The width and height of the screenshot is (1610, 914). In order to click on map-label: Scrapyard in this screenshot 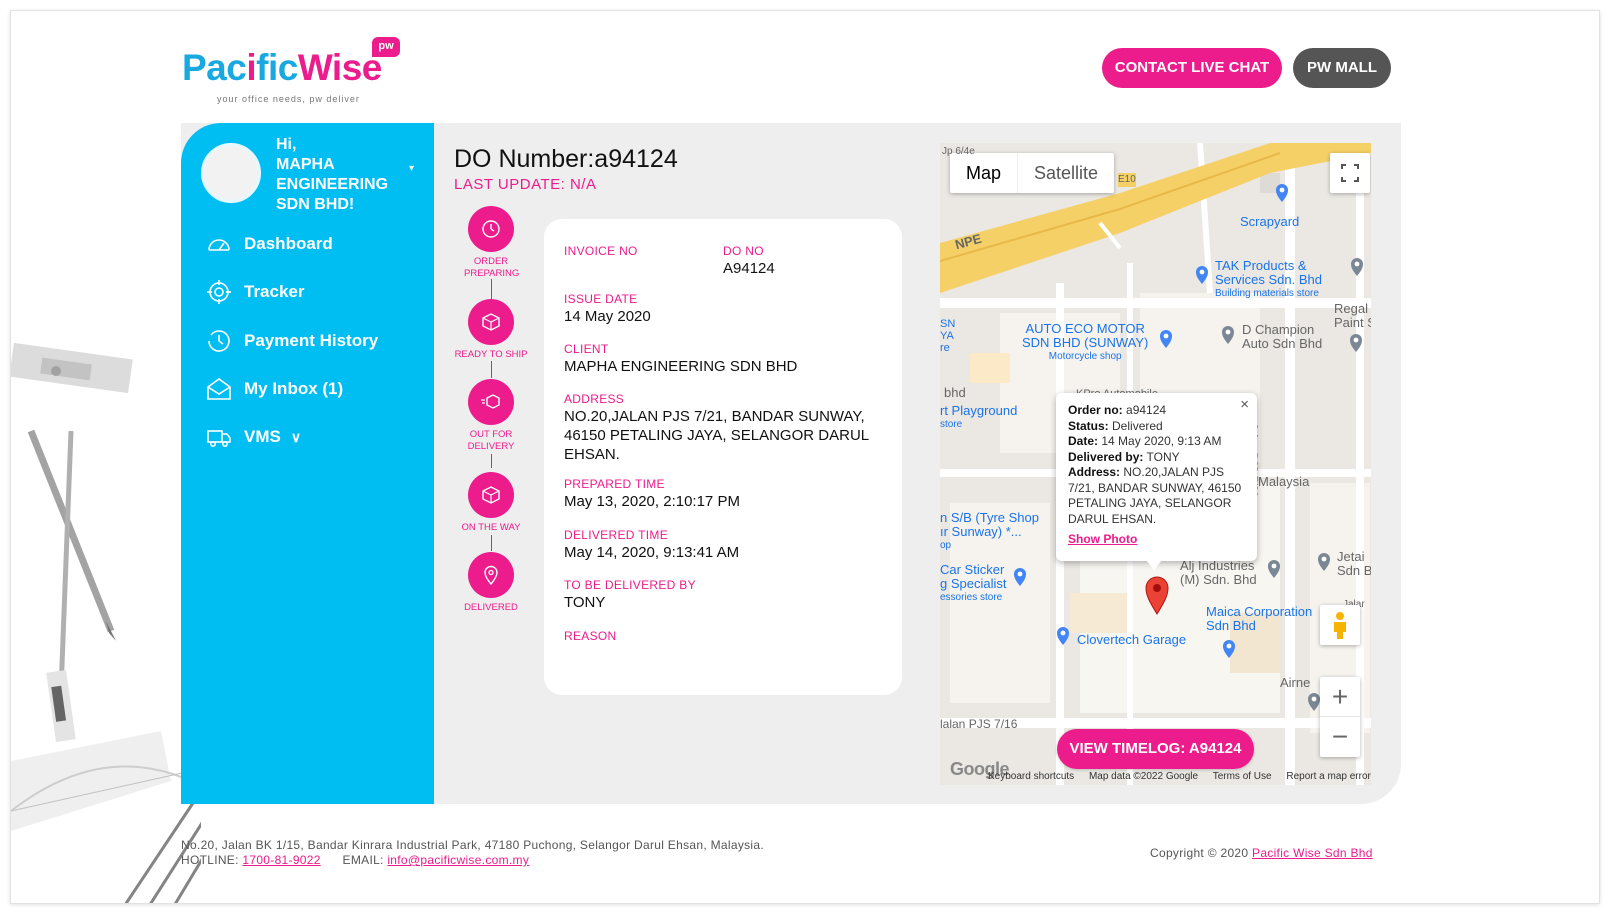, I will do `click(1270, 221)`.